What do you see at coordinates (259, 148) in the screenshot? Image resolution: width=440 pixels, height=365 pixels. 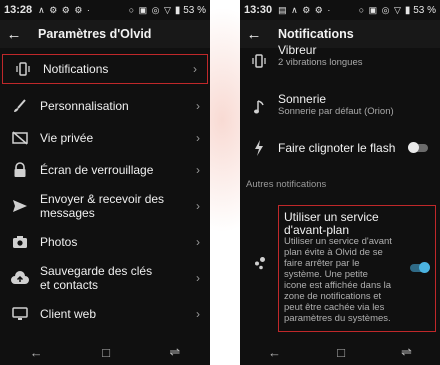 I see `flash-icon` at bounding box center [259, 148].